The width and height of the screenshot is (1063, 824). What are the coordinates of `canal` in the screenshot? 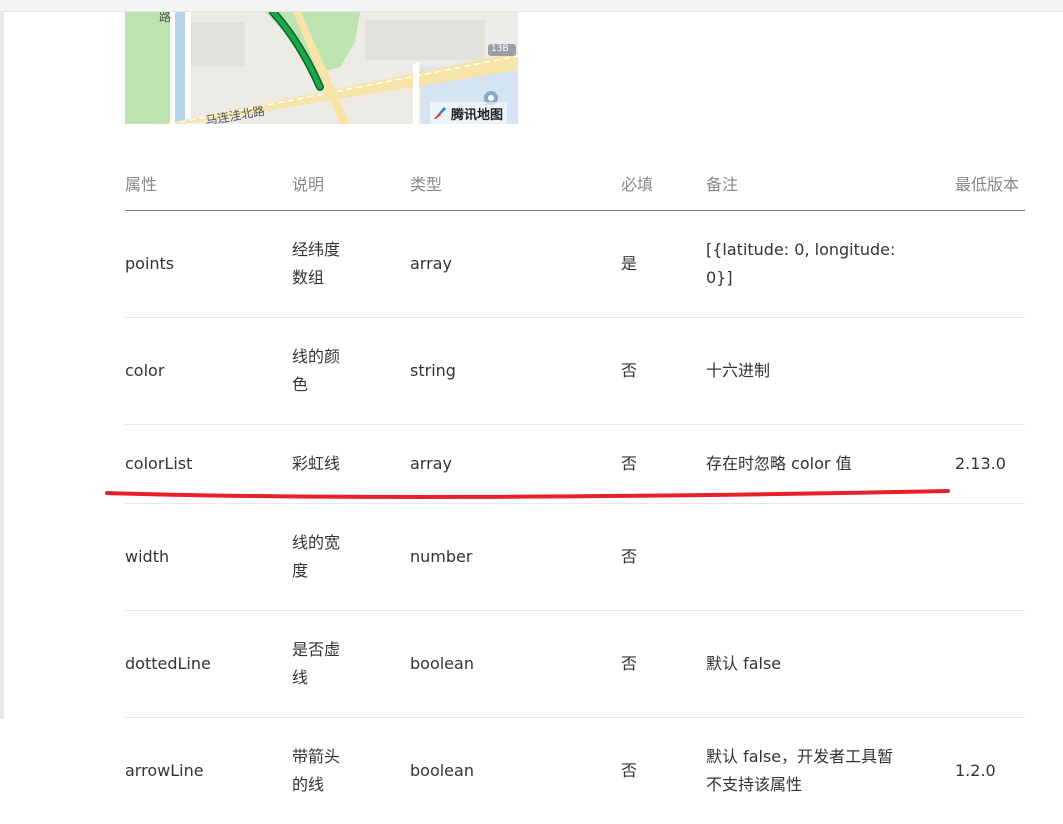 It's located at (180, 68).